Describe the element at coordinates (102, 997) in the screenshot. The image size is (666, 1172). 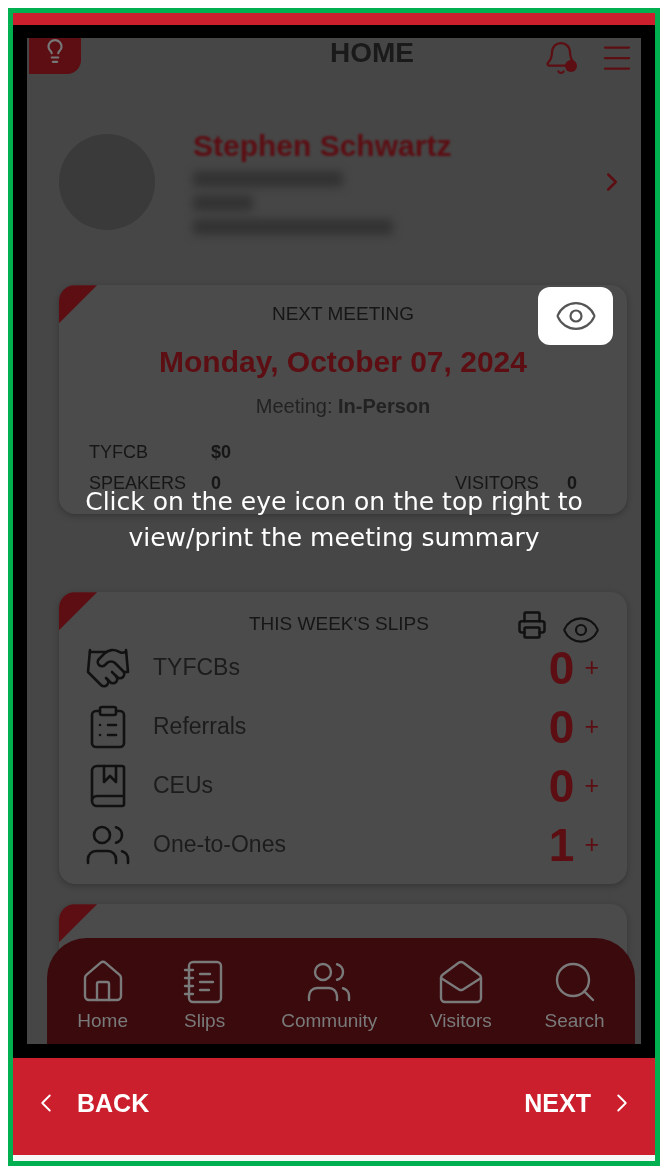
I see `nav-item: Home` at that location.